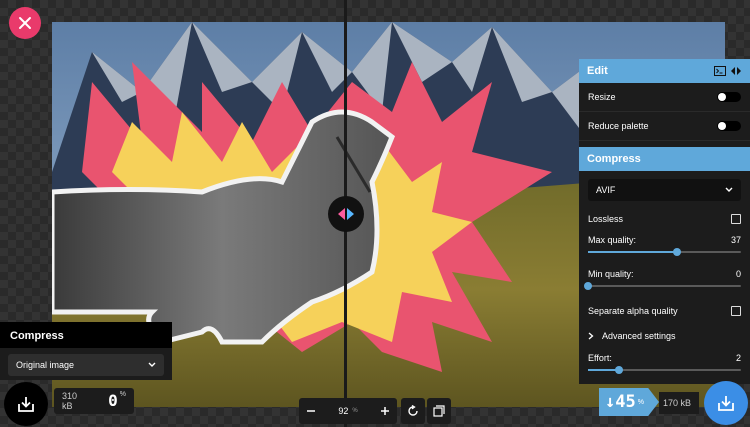 The image size is (750, 427). What do you see at coordinates (664, 276) in the screenshot?
I see `min-quality-slider-row: Min quality: 0` at bounding box center [664, 276].